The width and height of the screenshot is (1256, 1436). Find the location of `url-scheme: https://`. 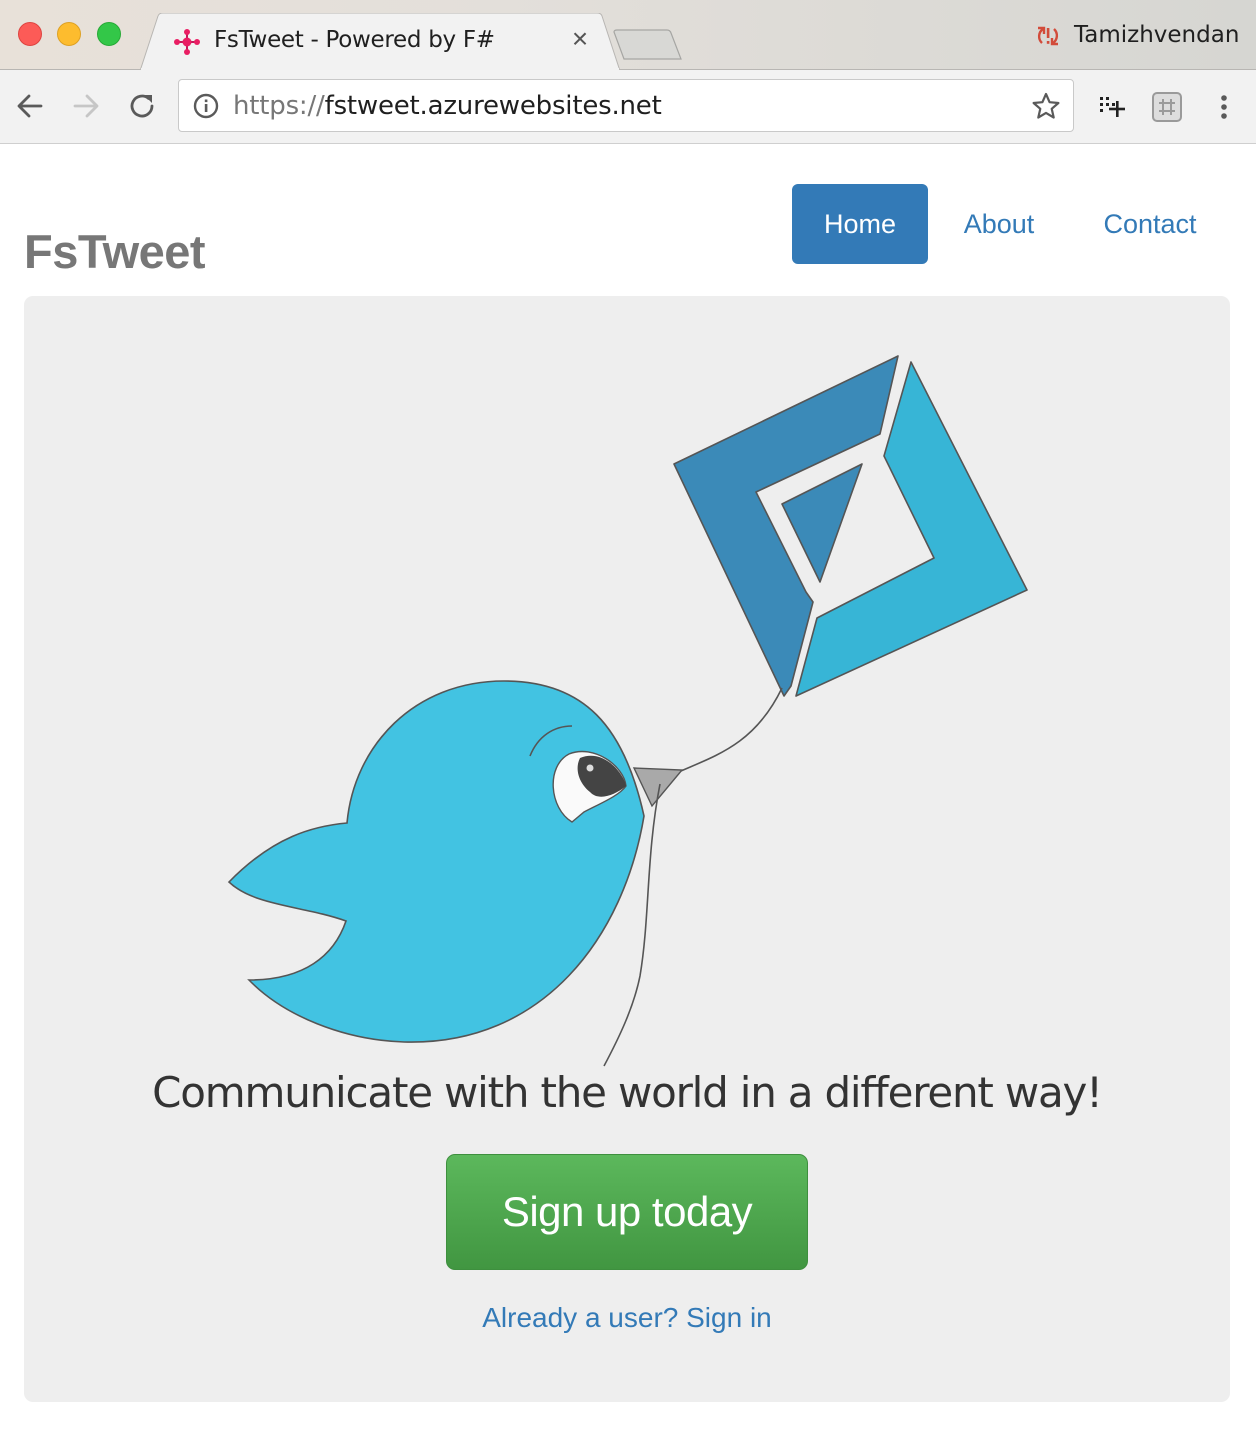

url-scheme: https:// is located at coordinates (279, 106).